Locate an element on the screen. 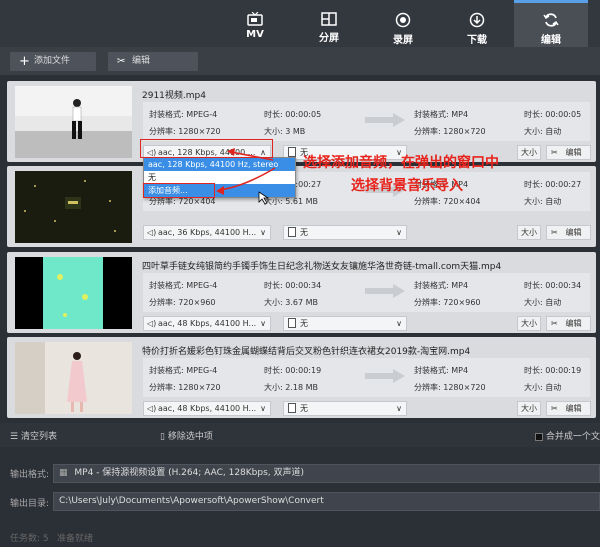  tab-record: 录屏 is located at coordinates (403, 23).